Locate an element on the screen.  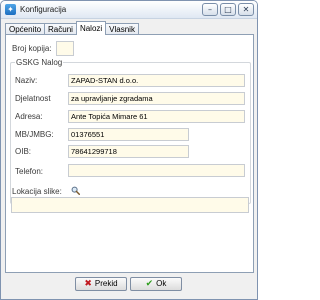
oib-input: 78641299718 is located at coordinates (128, 151).